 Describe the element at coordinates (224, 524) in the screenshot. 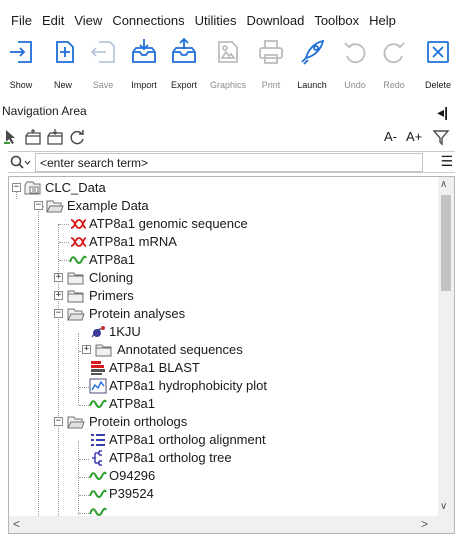

I see `horizontal-scrollbar: < >` at that location.